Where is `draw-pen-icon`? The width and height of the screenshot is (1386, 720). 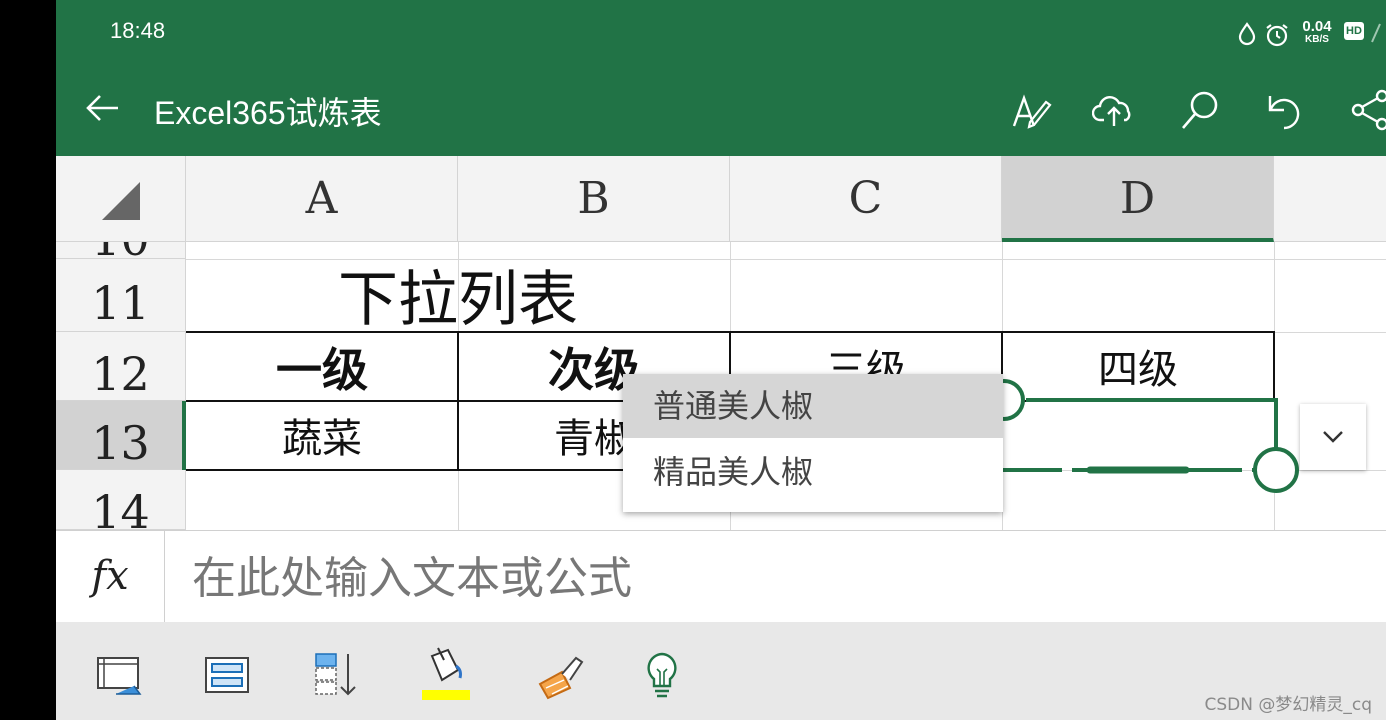
draw-pen-icon is located at coordinates (1030, 110).